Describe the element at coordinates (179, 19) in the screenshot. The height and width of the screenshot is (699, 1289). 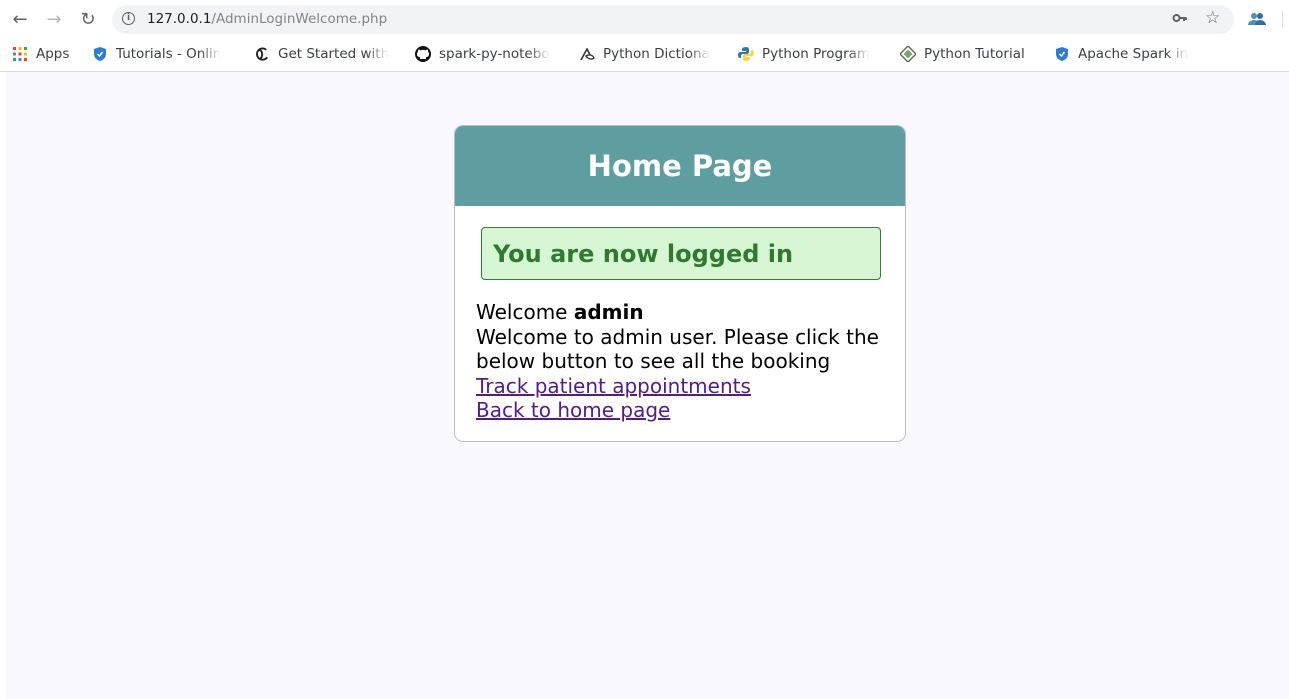
I see `url-host: 127.0.0.1` at that location.